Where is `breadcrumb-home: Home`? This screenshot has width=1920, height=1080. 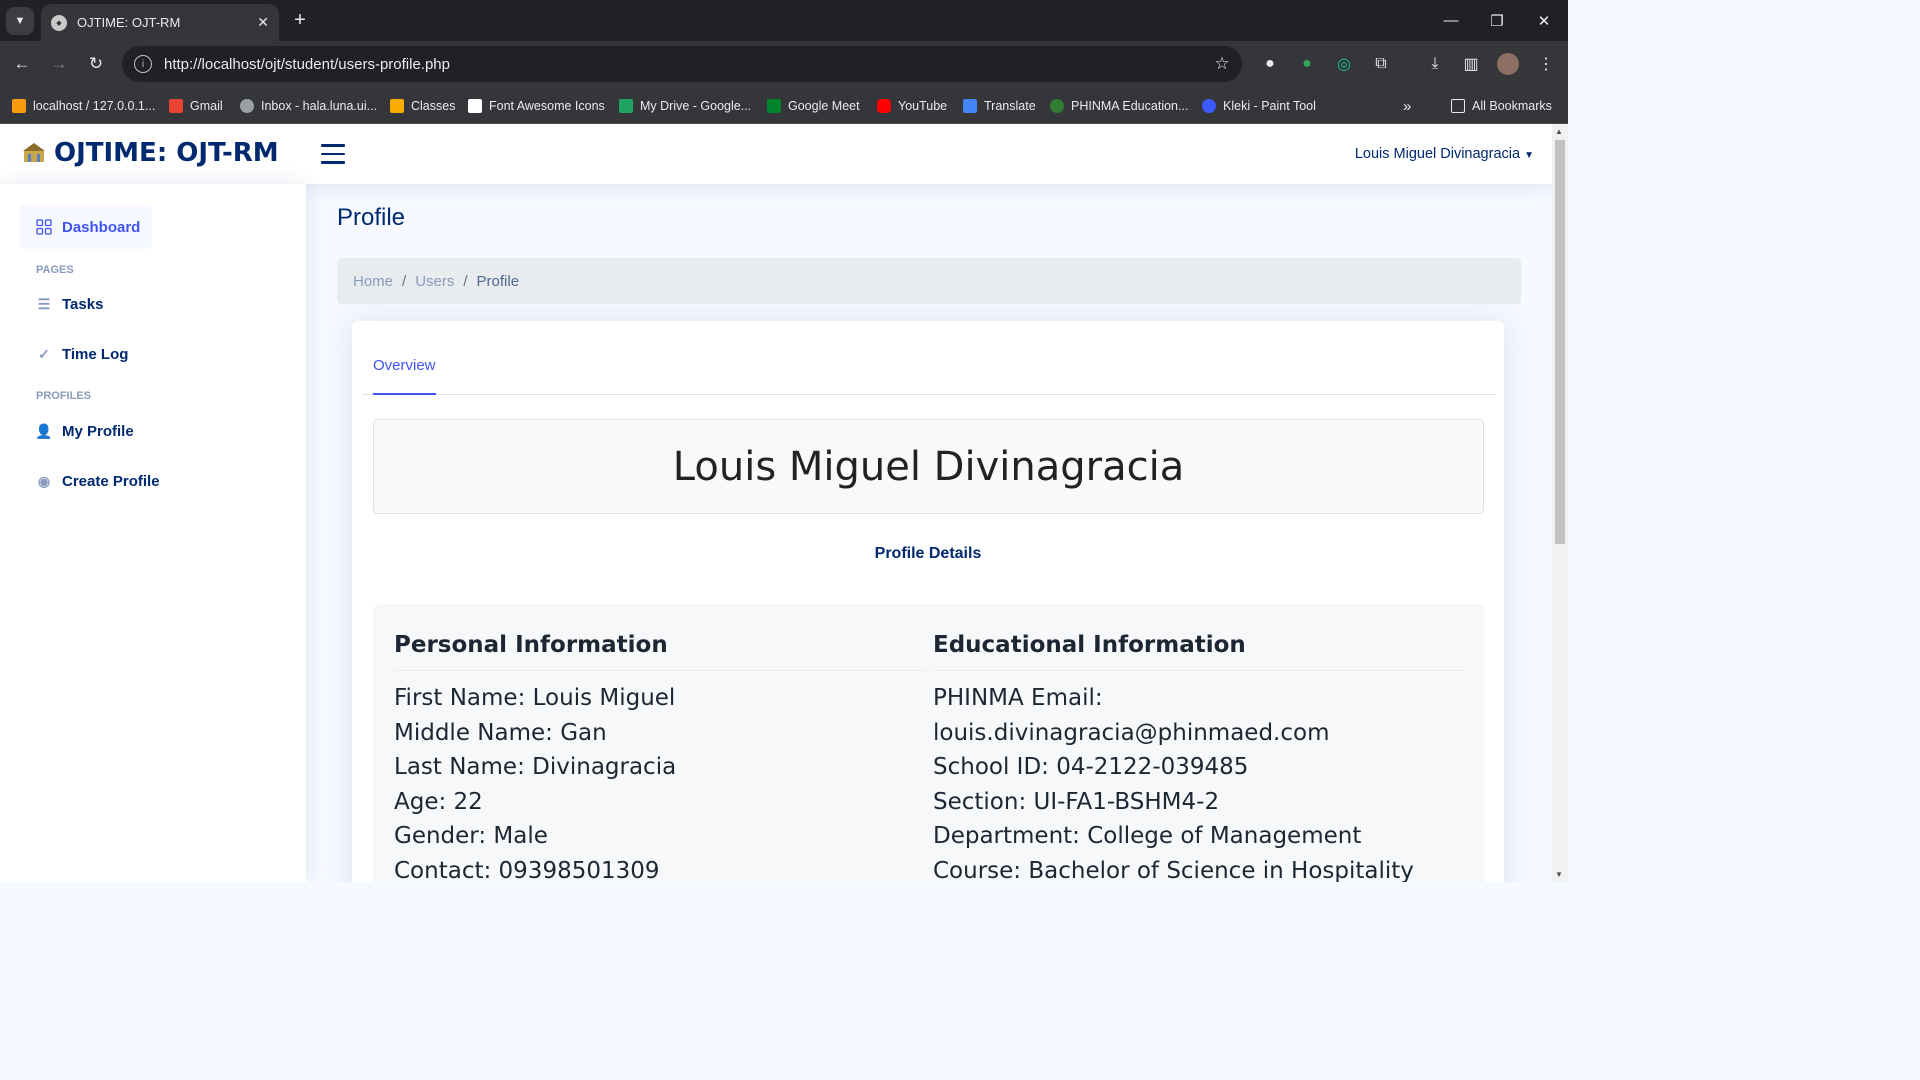 breadcrumb-home: Home is located at coordinates (373, 281).